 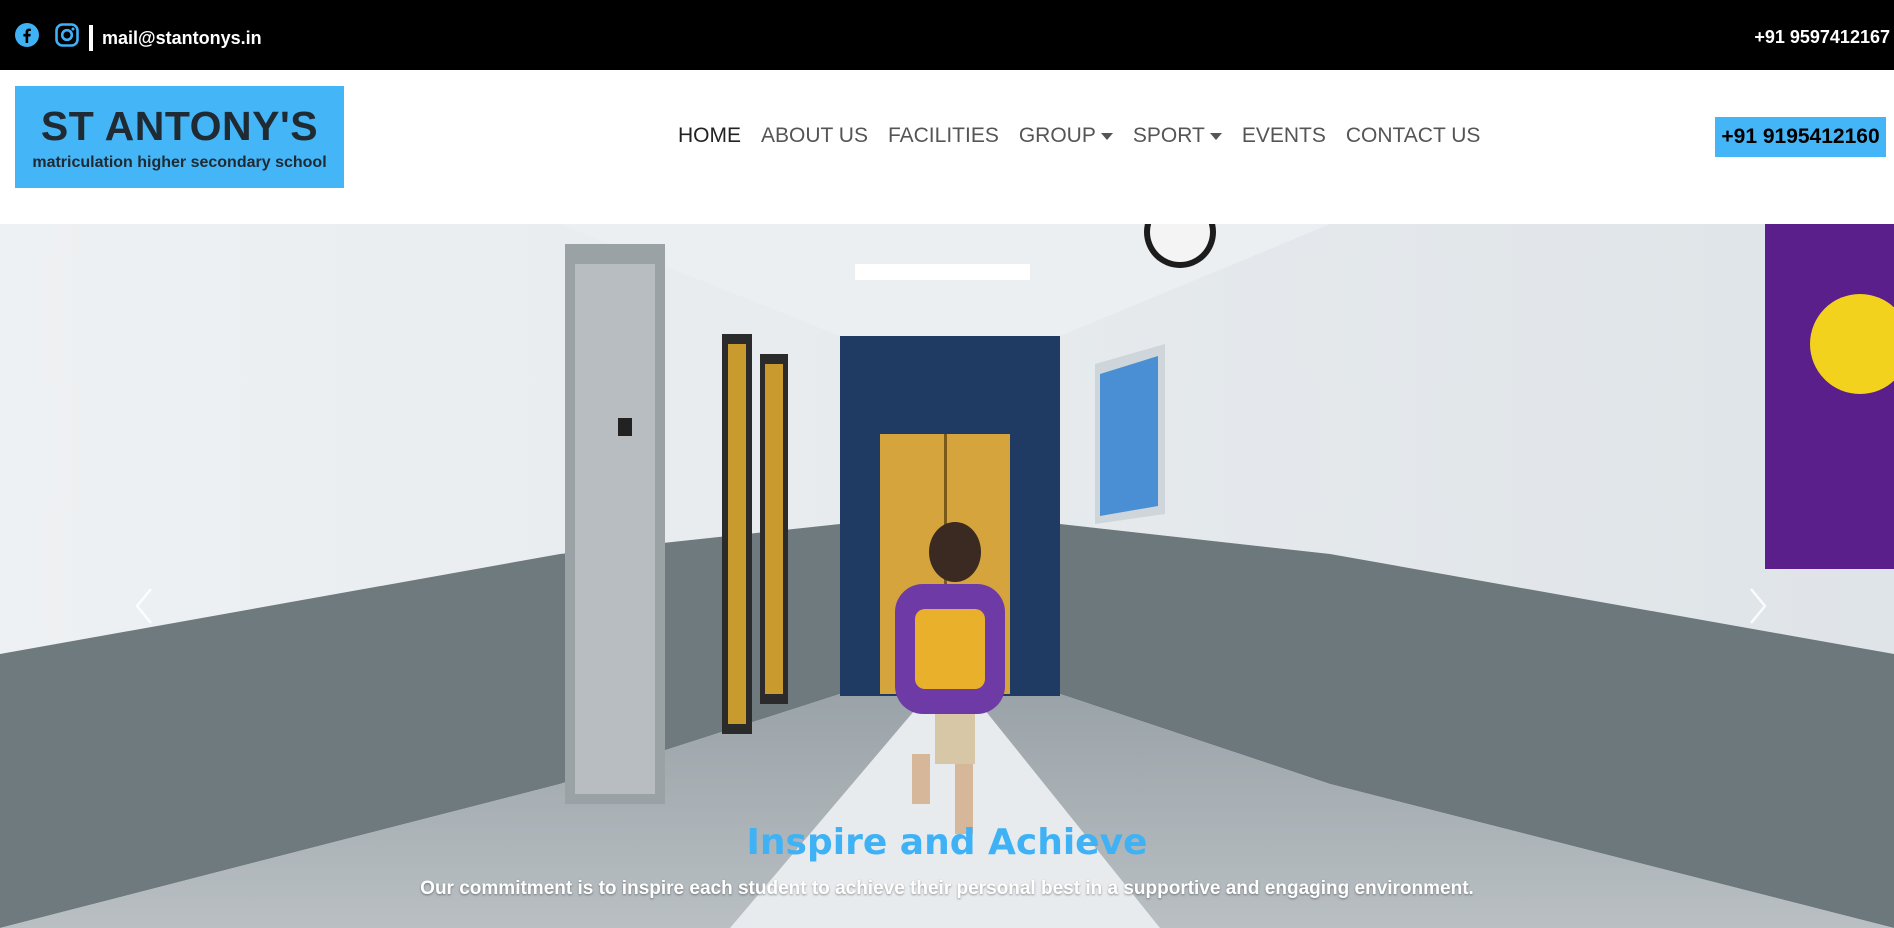 What do you see at coordinates (947, 842) in the screenshot?
I see `hero-title: Inspire and Achieve` at bounding box center [947, 842].